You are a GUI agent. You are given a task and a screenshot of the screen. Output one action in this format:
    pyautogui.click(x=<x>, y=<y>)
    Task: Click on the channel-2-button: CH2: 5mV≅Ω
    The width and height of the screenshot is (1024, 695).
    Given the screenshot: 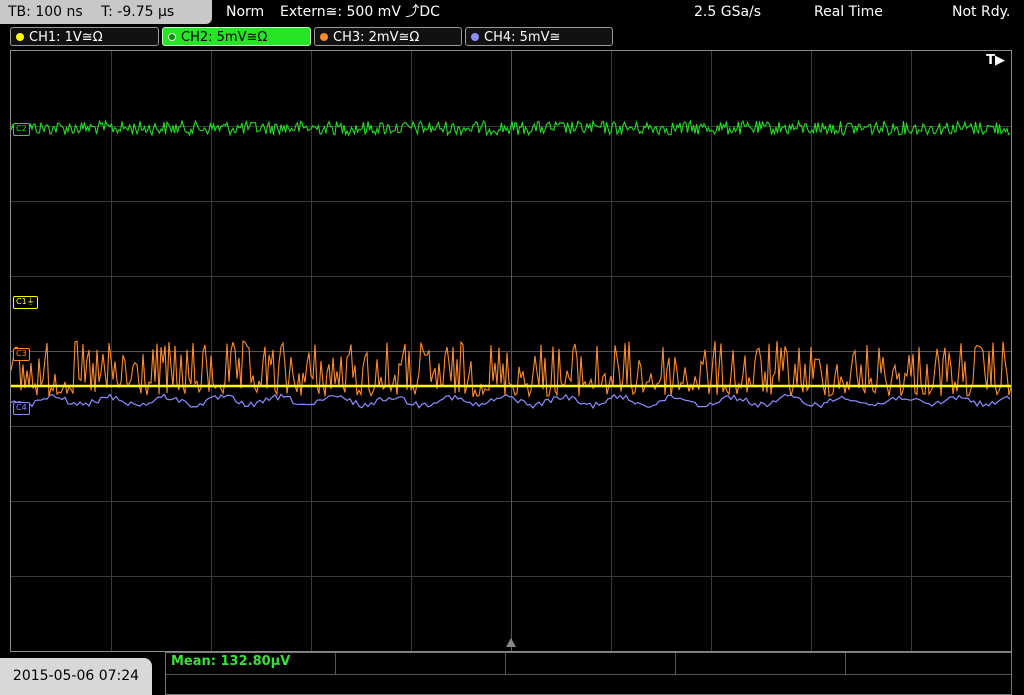 What is the action you would take?
    pyautogui.click(x=236, y=36)
    